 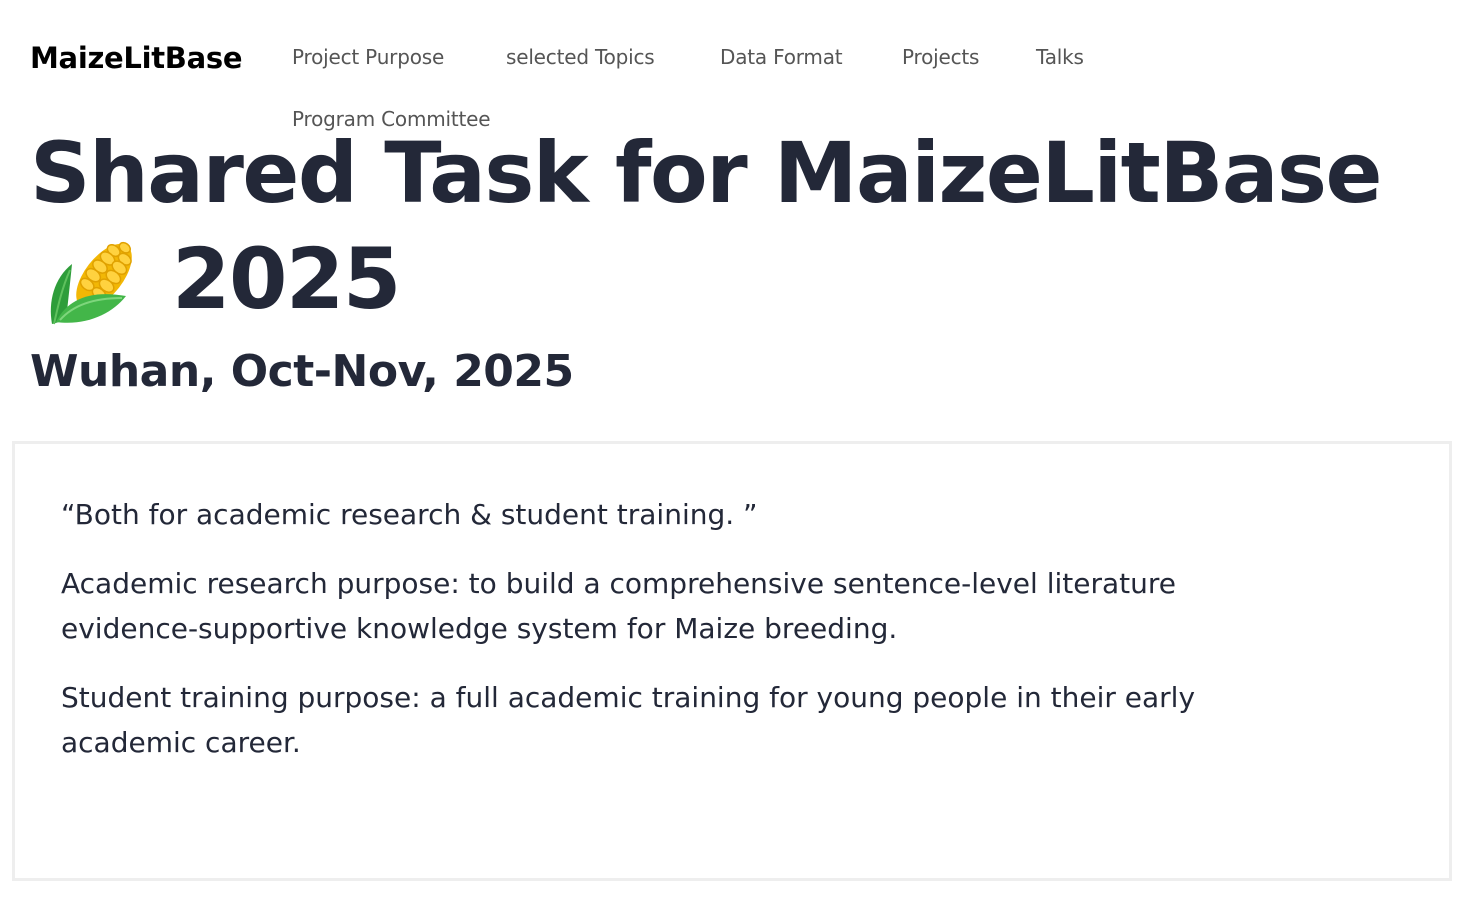 I want to click on page-title-year: 2025, so click(x=286, y=279).